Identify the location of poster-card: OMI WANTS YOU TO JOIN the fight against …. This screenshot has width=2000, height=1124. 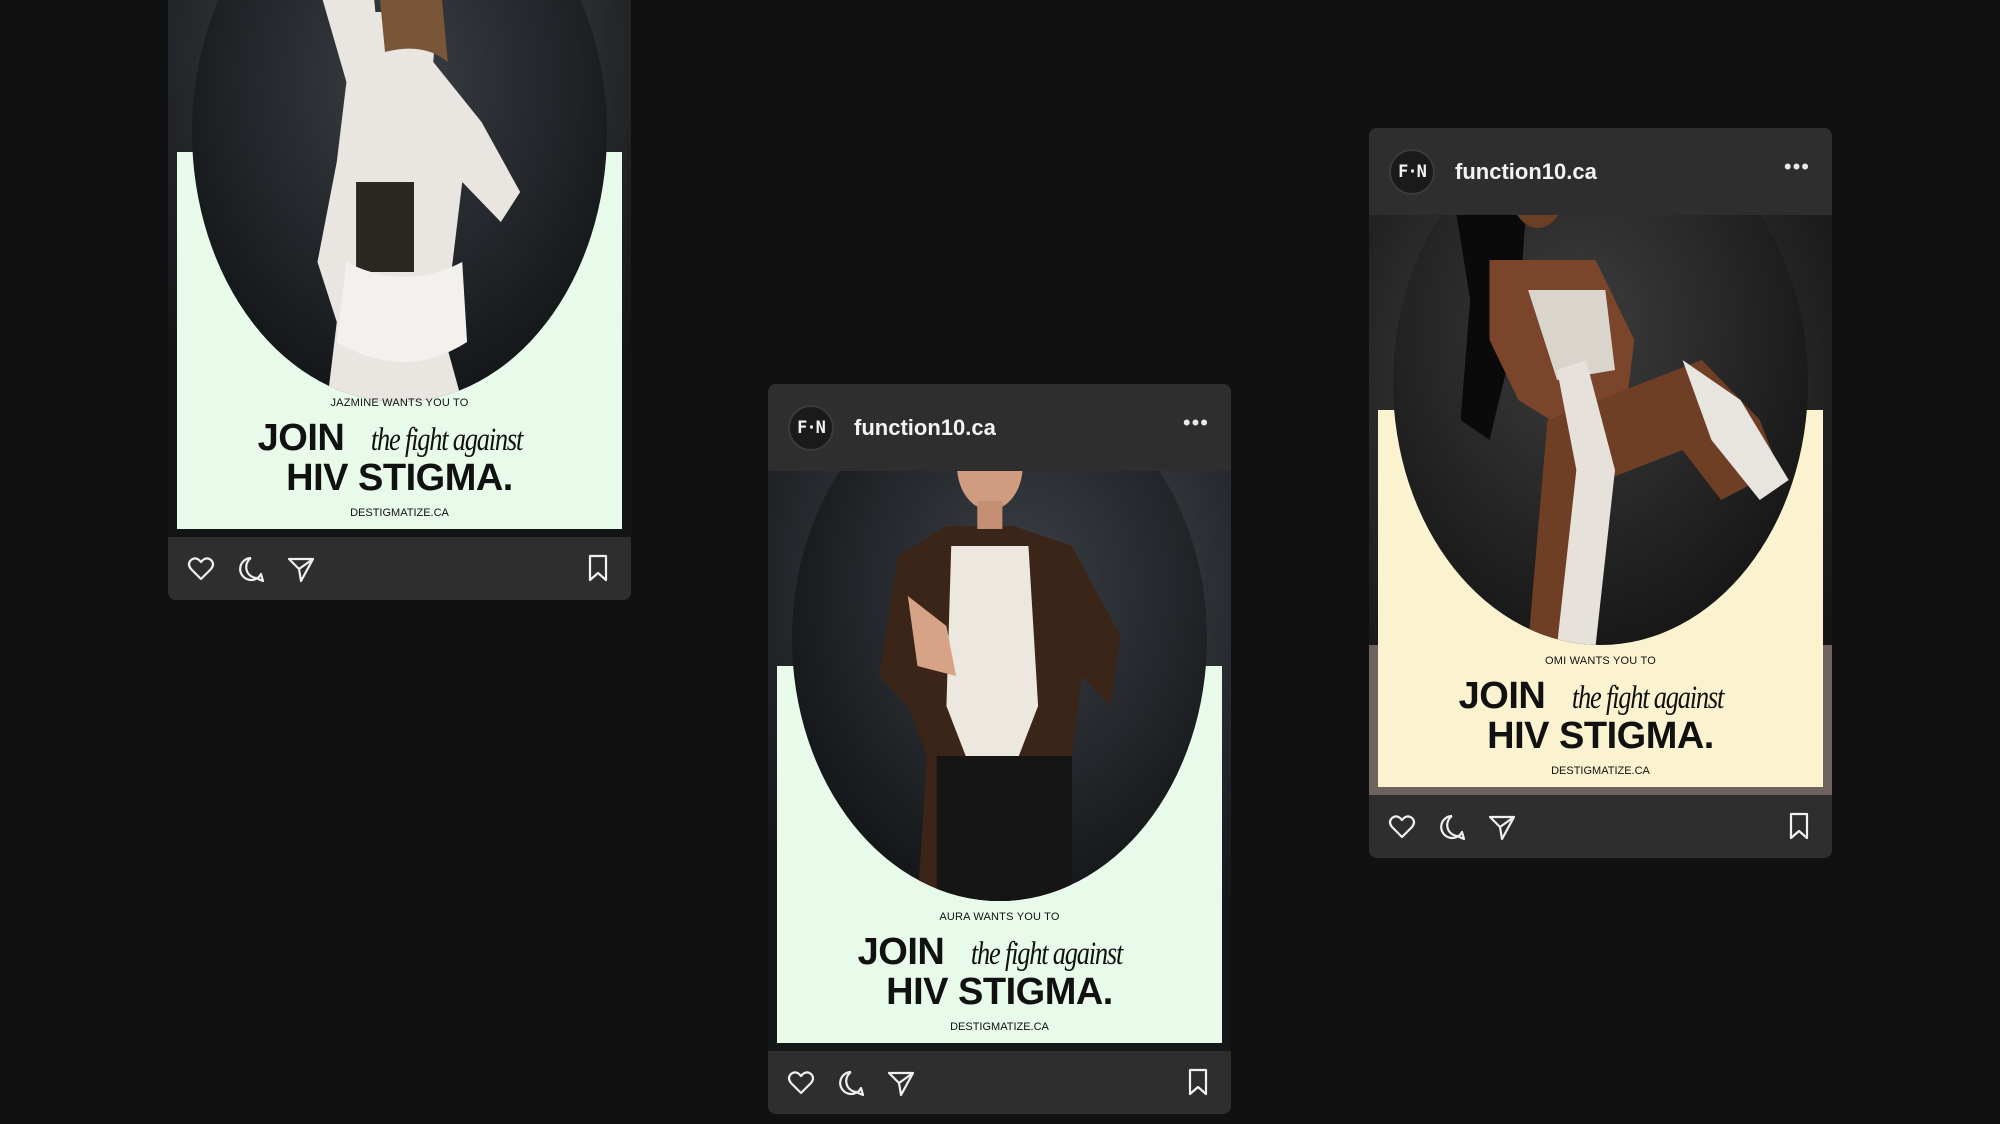
(1600, 501).